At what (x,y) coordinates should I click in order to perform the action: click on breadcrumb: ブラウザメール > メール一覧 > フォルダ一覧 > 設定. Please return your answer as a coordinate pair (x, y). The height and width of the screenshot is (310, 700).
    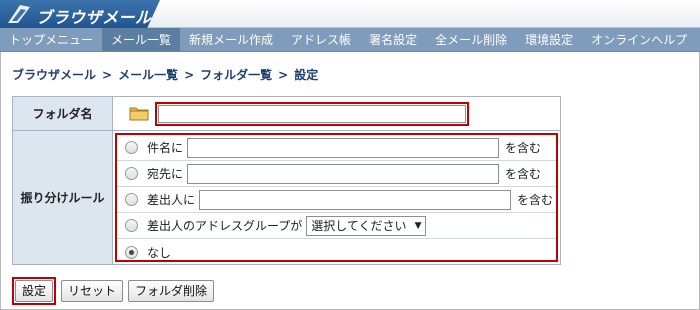
    Looking at the image, I should click on (165, 74).